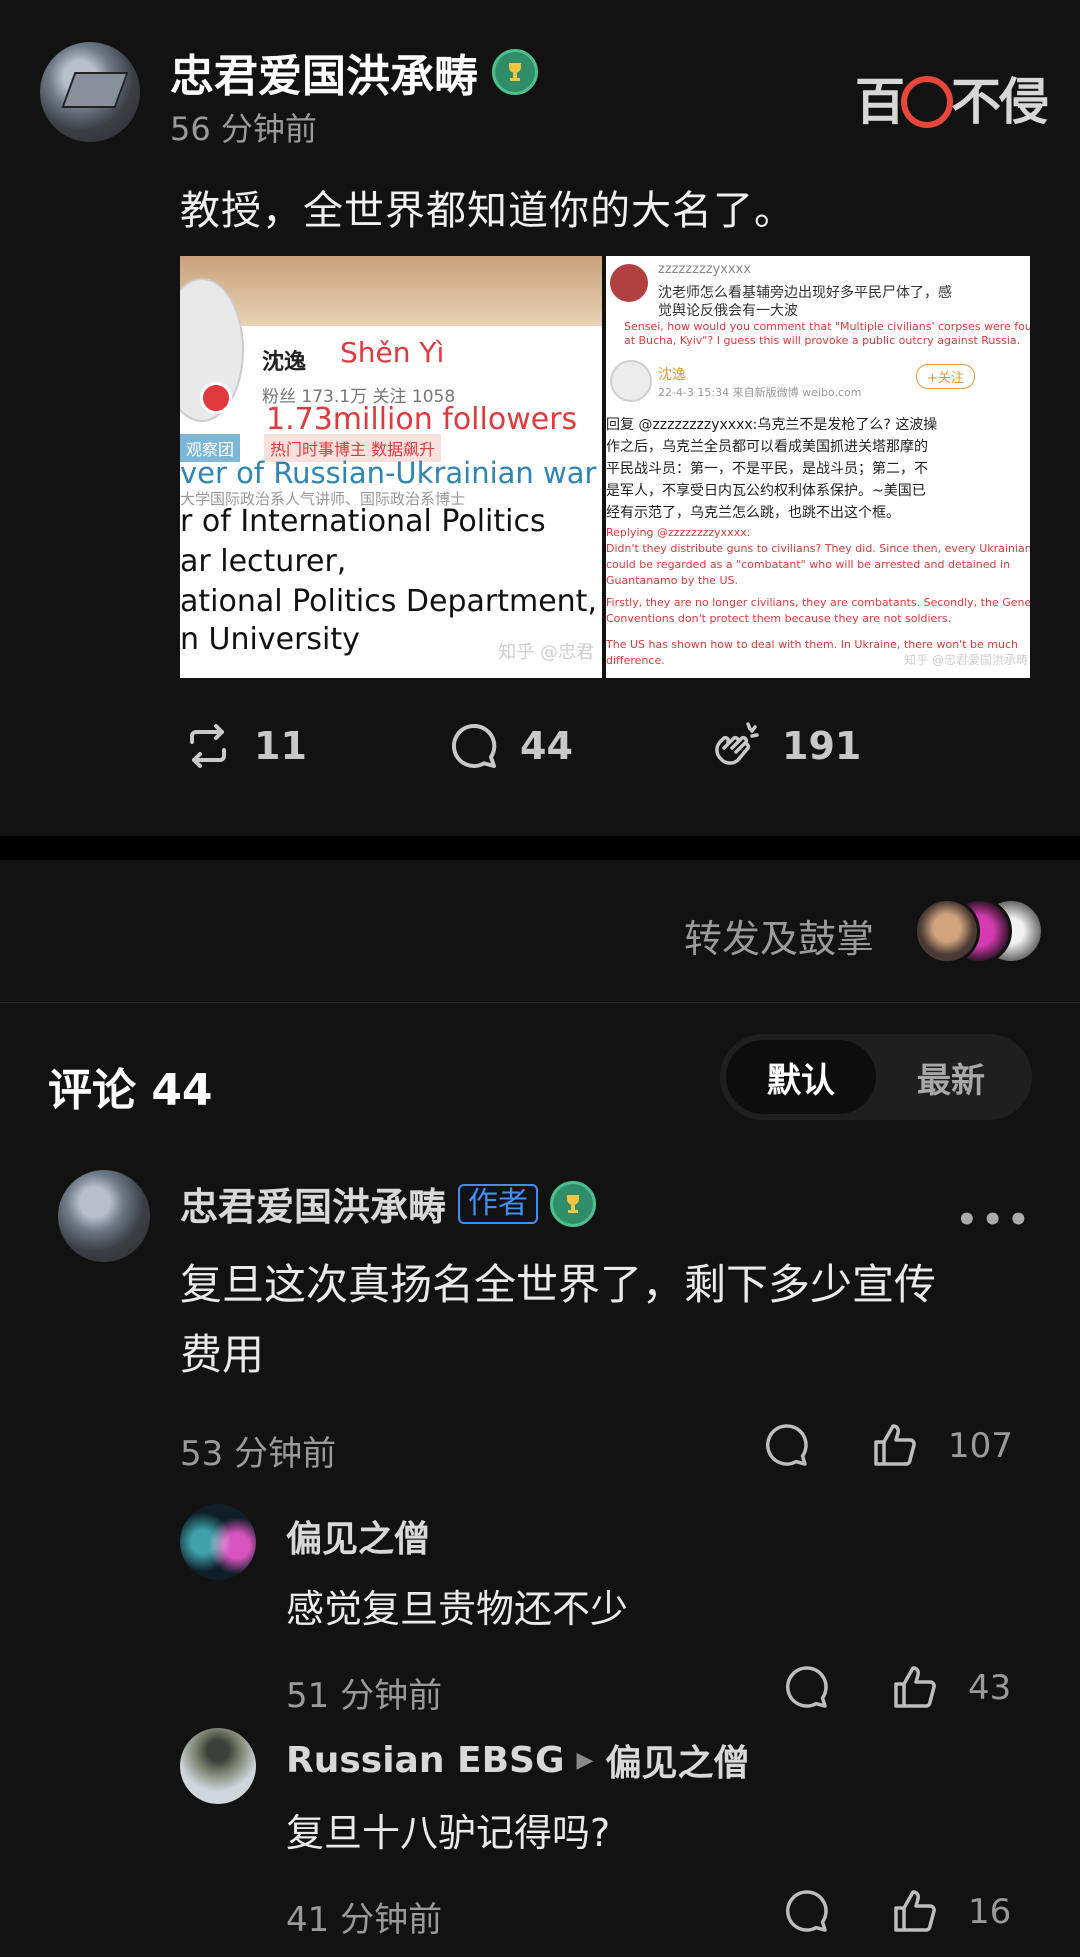  What do you see at coordinates (728, 311) in the screenshot?
I see `image-question: 觉舆论反俄会有一大波` at bounding box center [728, 311].